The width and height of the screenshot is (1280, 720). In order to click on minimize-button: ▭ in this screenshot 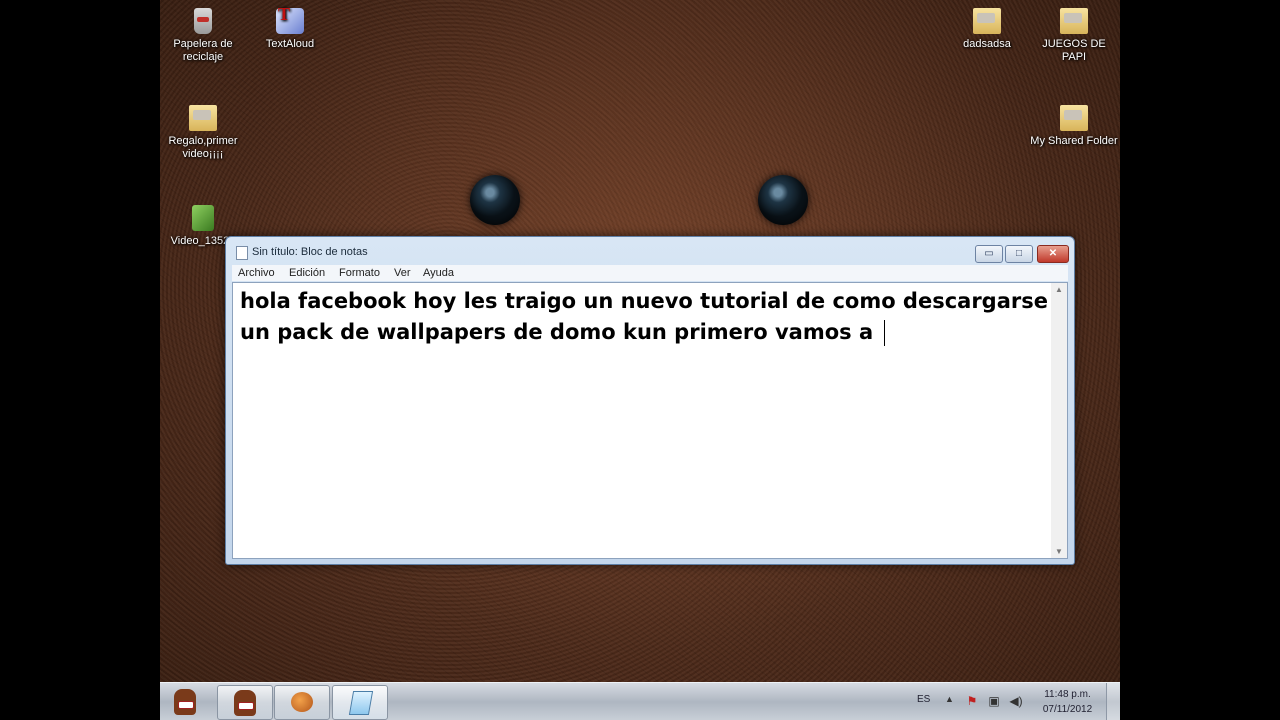, I will do `click(989, 254)`.